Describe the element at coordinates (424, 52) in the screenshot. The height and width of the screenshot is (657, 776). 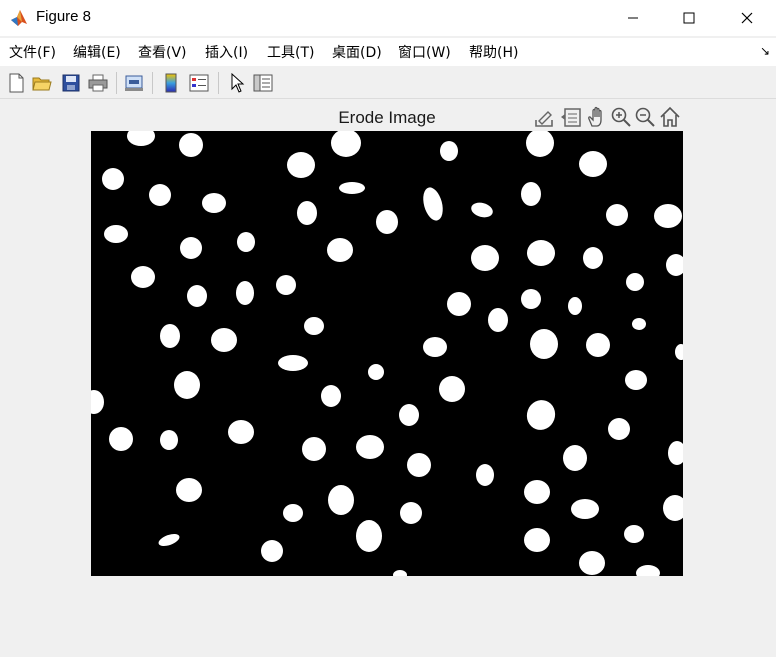
I see `menu-window: 窗口(W)` at that location.